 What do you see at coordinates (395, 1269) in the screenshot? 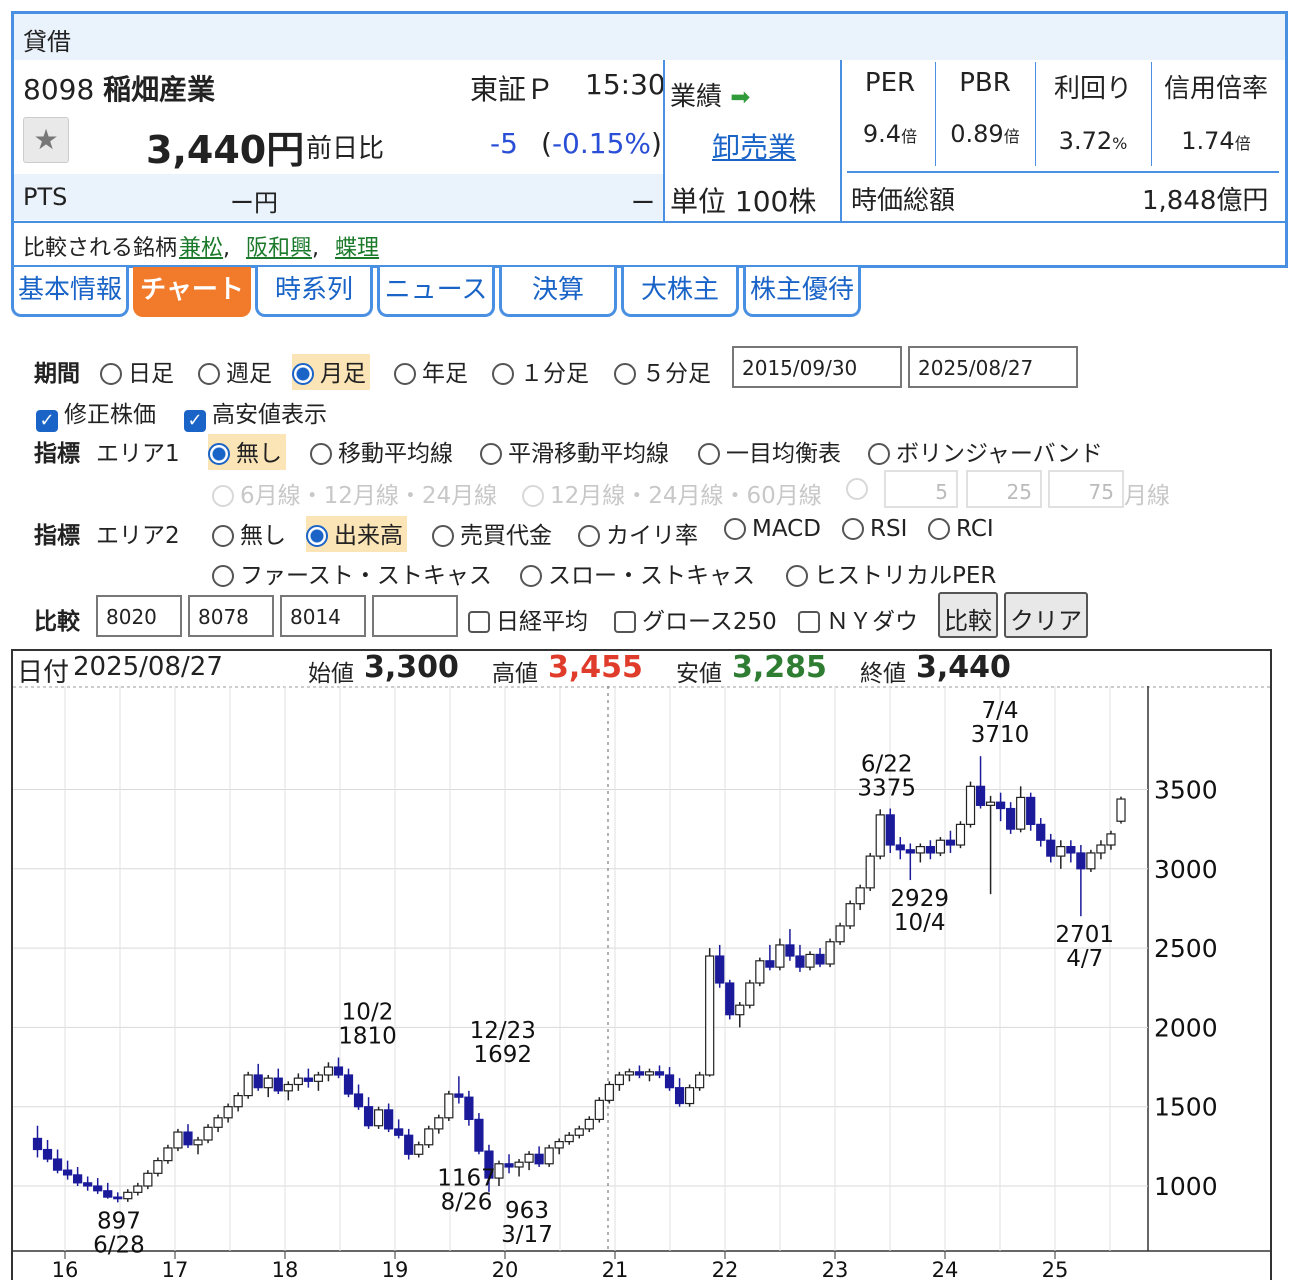
I see `x-tick-label: 19` at bounding box center [395, 1269].